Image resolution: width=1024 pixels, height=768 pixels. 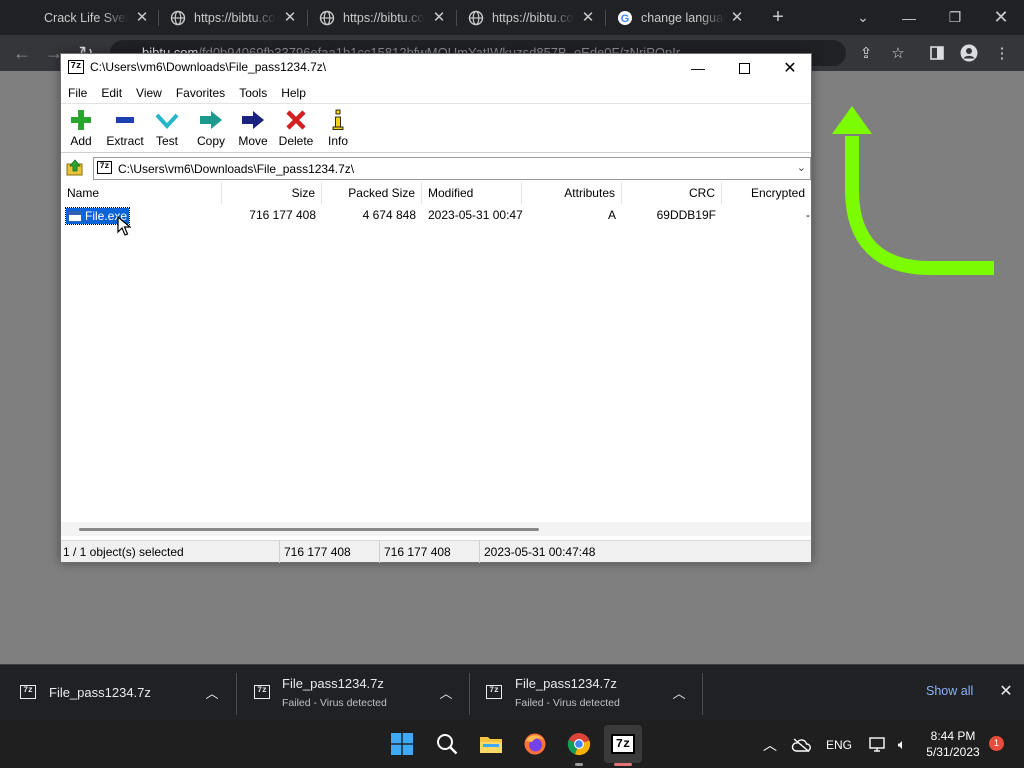 What do you see at coordinates (770, 744) in the screenshot?
I see `tray-chevron-up-icon: ︿` at bounding box center [770, 744].